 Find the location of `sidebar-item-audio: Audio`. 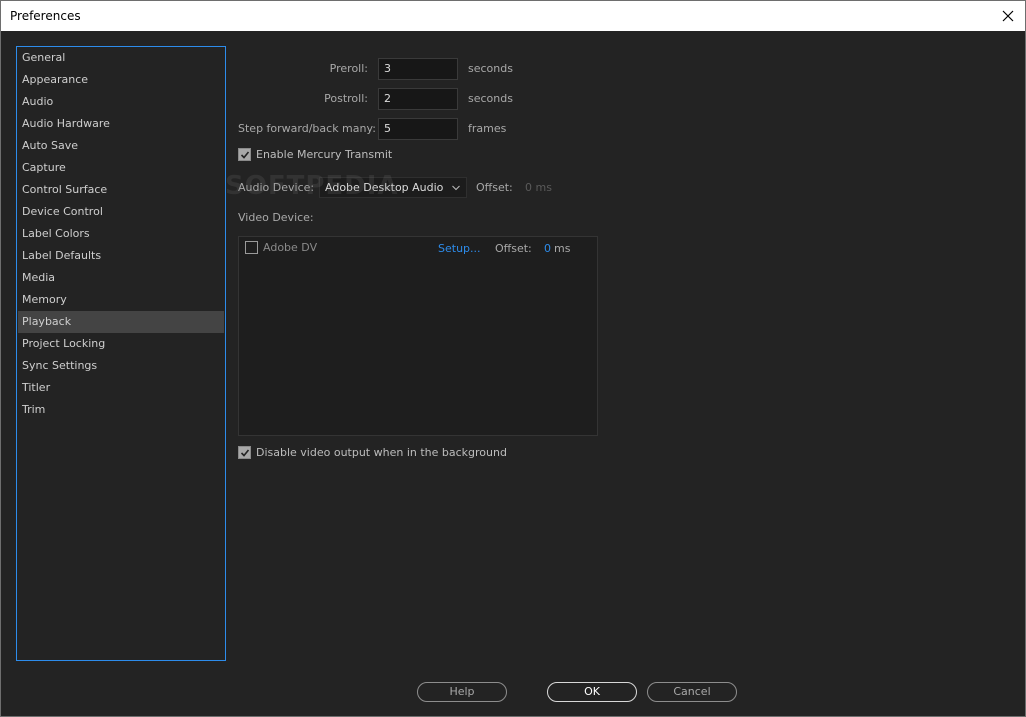

sidebar-item-audio: Audio is located at coordinates (121, 102).